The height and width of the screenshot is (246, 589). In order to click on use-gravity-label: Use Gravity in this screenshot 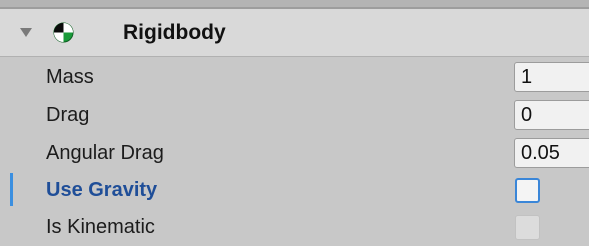, I will do `click(102, 190)`.